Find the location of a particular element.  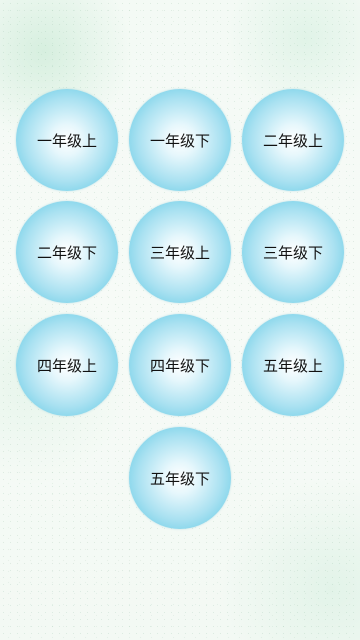

grade-label: 三年级下 is located at coordinates (292, 252).